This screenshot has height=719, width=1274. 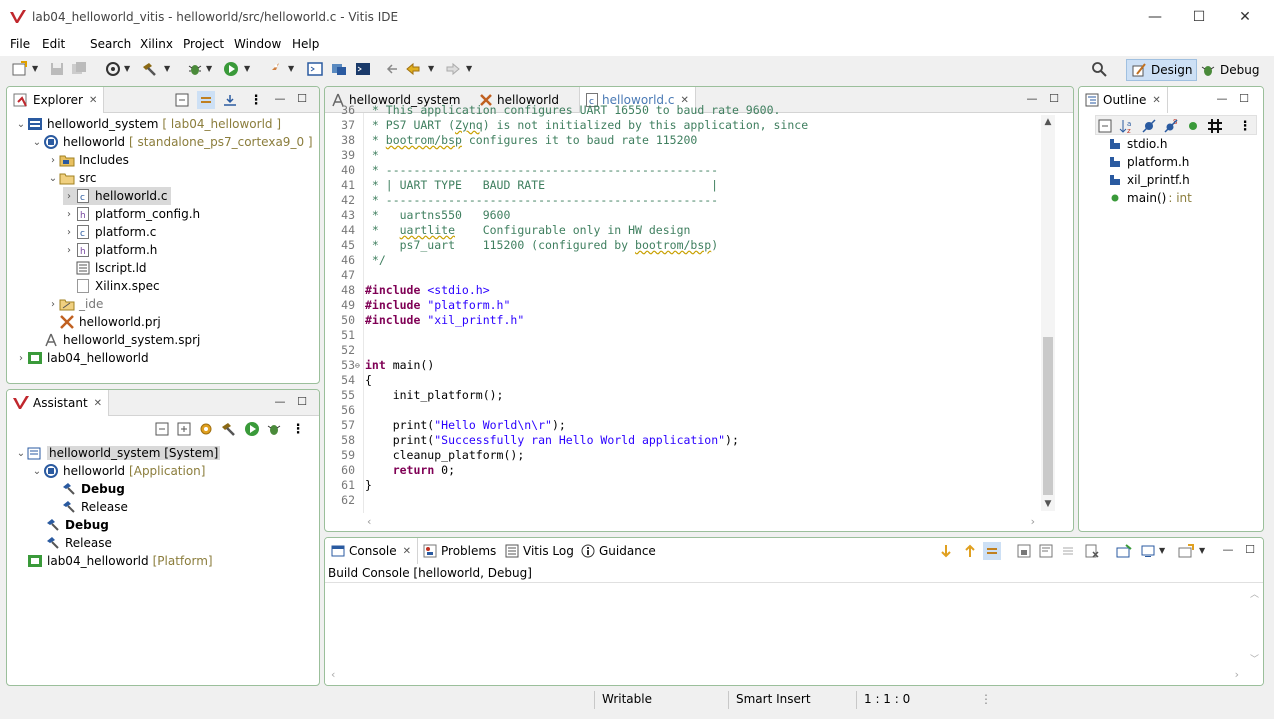 I want to click on target-icon, so click(x=113, y=69).